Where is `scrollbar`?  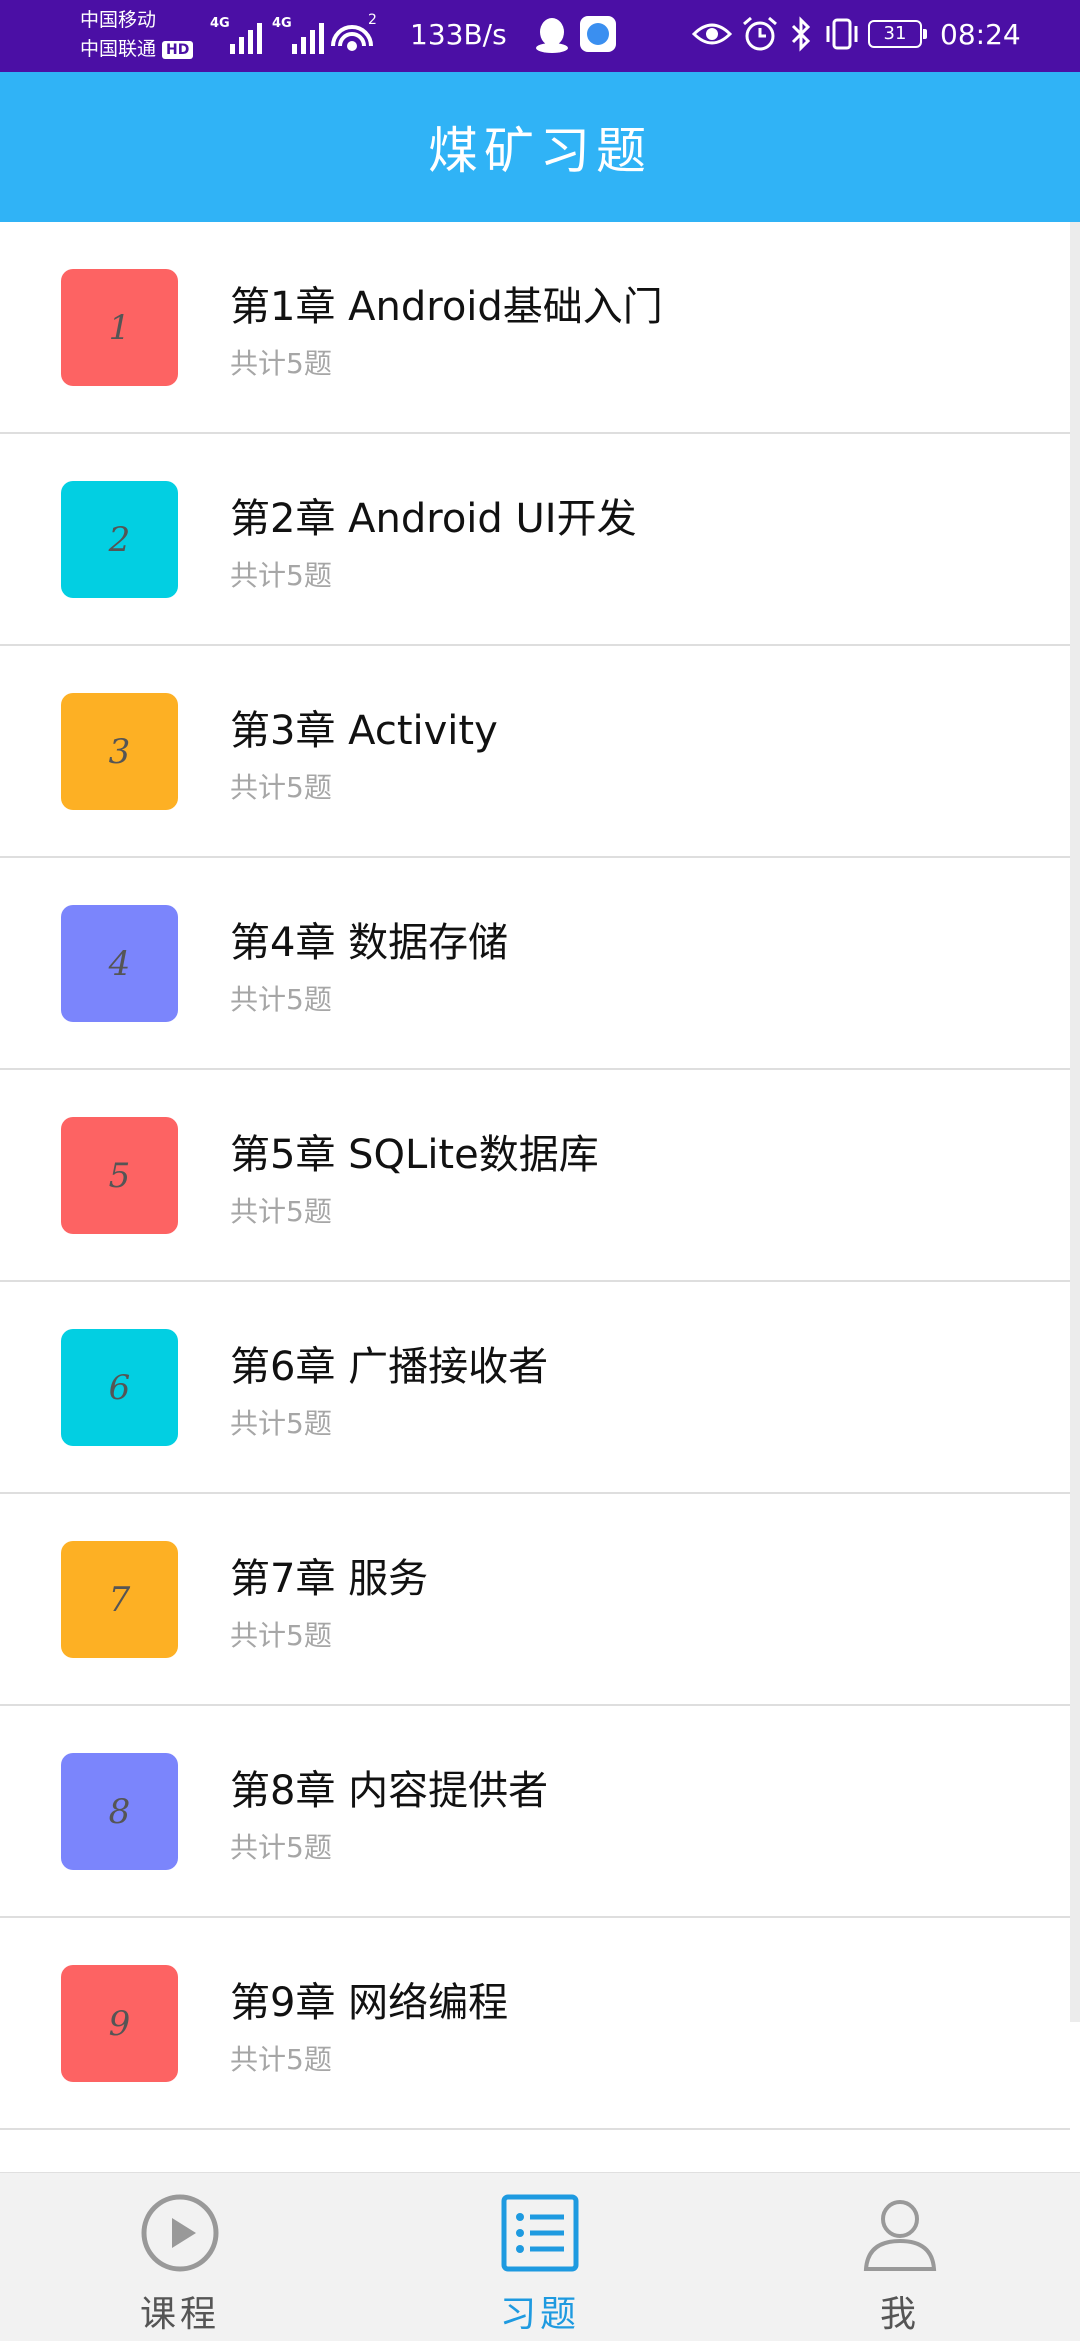 scrollbar is located at coordinates (1075, 1122).